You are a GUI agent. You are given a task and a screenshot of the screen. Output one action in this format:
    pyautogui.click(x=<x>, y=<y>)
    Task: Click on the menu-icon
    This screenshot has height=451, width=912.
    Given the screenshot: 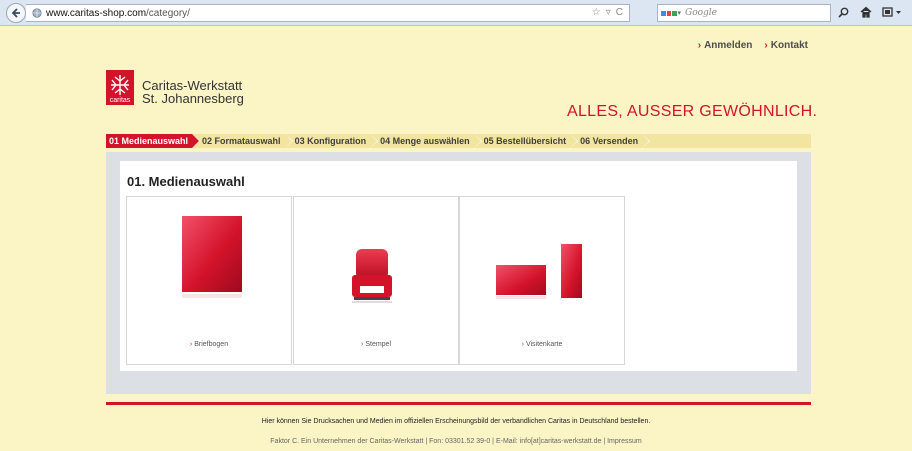 What is the action you would take?
    pyautogui.click(x=892, y=12)
    